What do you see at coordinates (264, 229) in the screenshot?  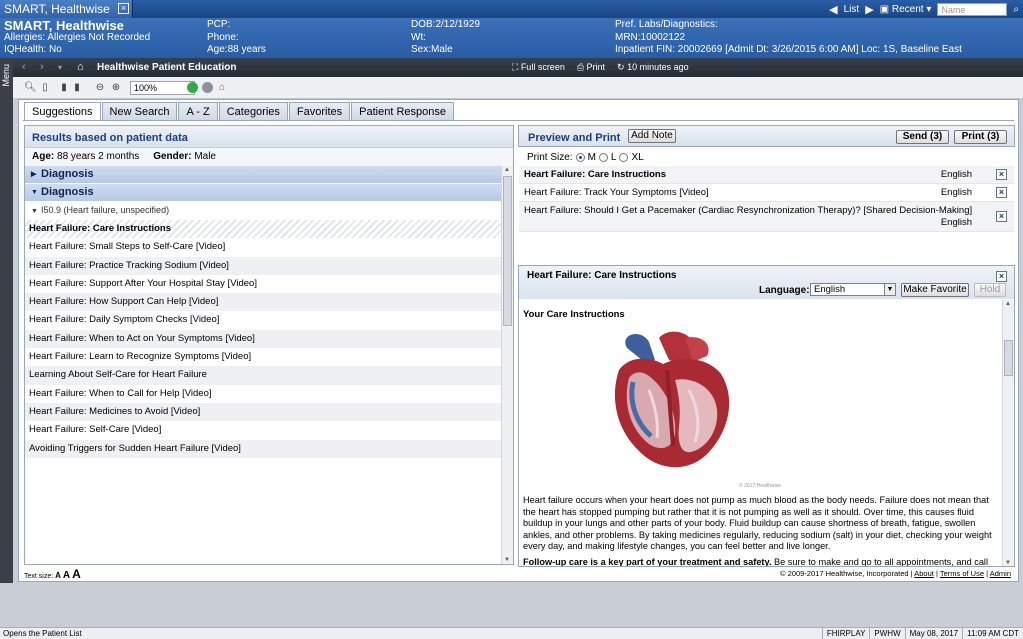 I see `list-item: Heart Failure: Care Instructions` at bounding box center [264, 229].